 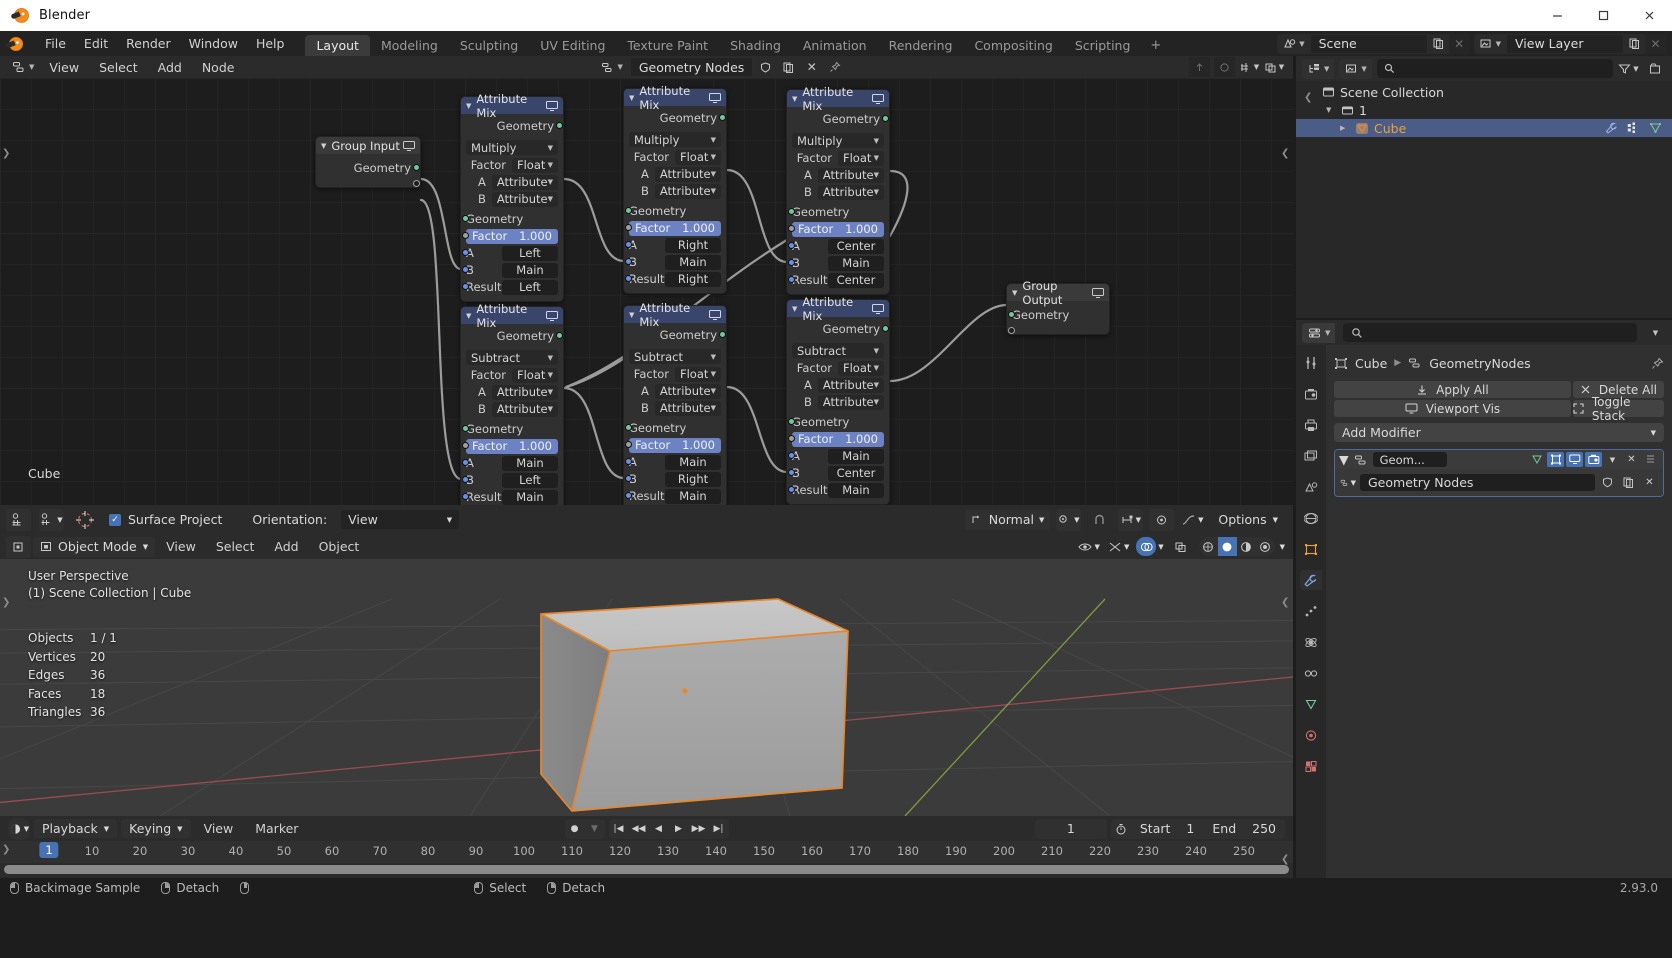 What do you see at coordinates (1611, 128) in the screenshot?
I see `modifier-wrench-icon` at bounding box center [1611, 128].